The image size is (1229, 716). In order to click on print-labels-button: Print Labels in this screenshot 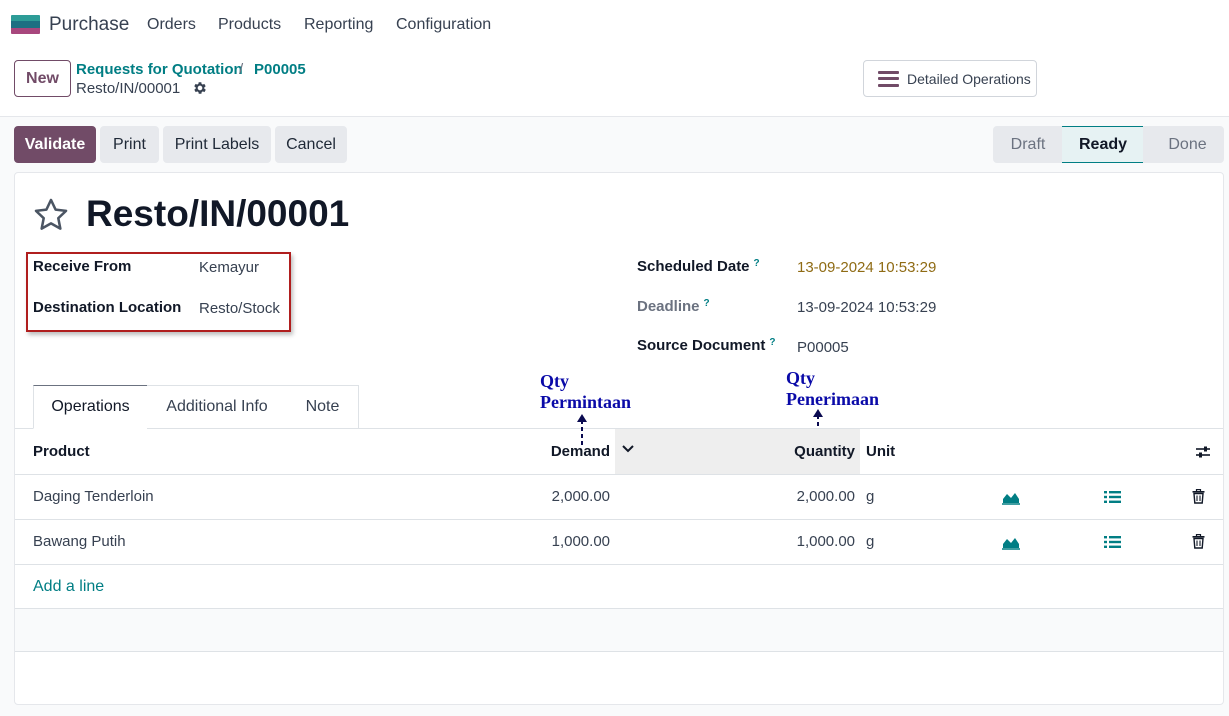, I will do `click(217, 144)`.